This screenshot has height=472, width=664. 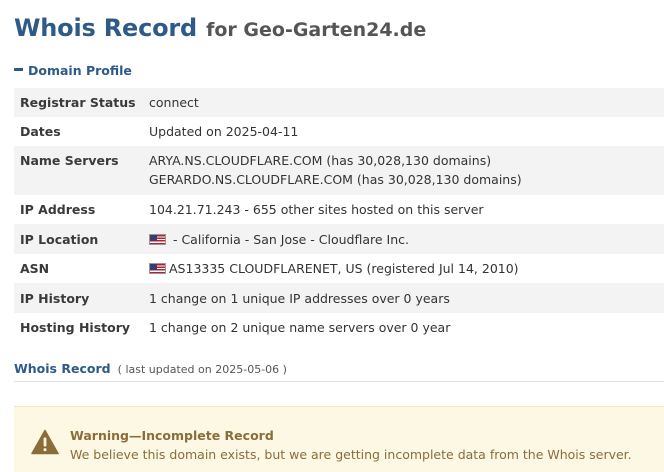 What do you see at coordinates (172, 435) in the screenshot?
I see `warning-title: Warning—Incomplete Record` at bounding box center [172, 435].